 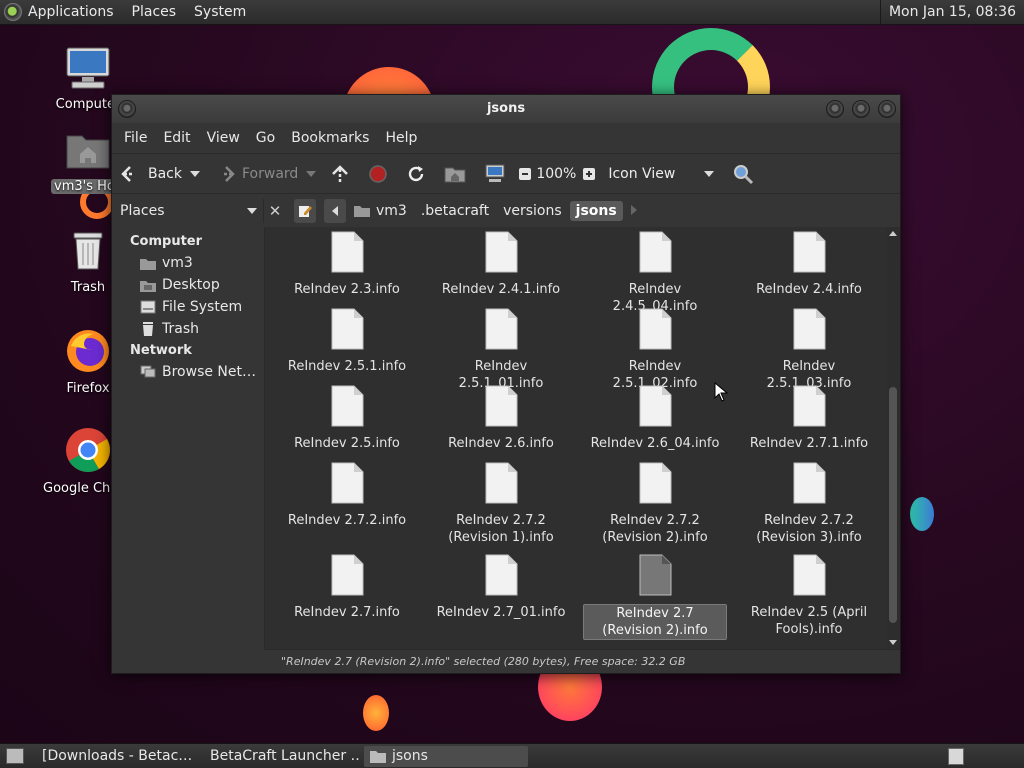 What do you see at coordinates (340, 174) in the screenshot?
I see `up-button` at bounding box center [340, 174].